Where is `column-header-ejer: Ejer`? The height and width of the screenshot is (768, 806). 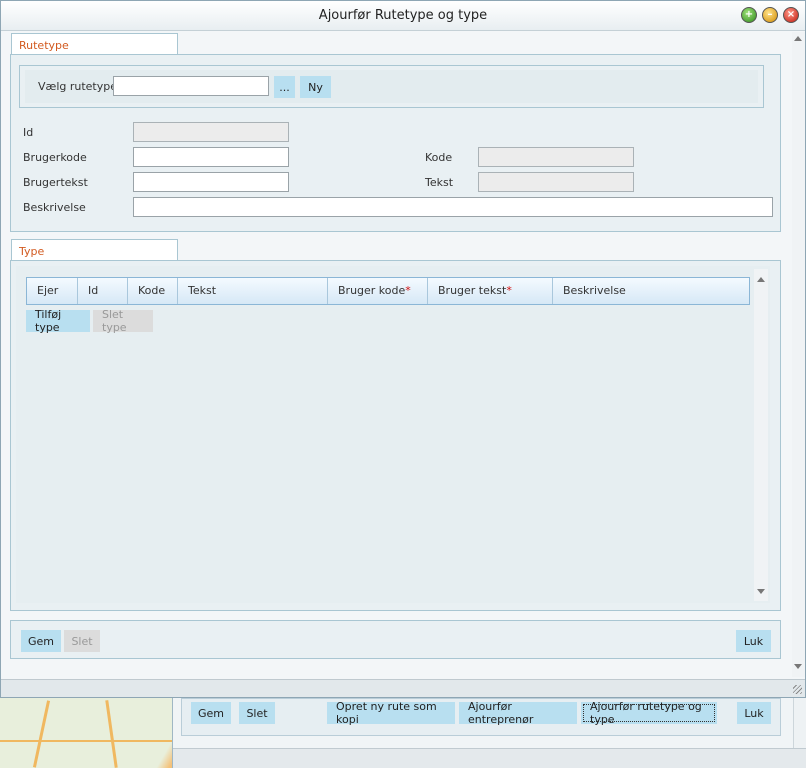 column-header-ejer: Ejer is located at coordinates (52, 291).